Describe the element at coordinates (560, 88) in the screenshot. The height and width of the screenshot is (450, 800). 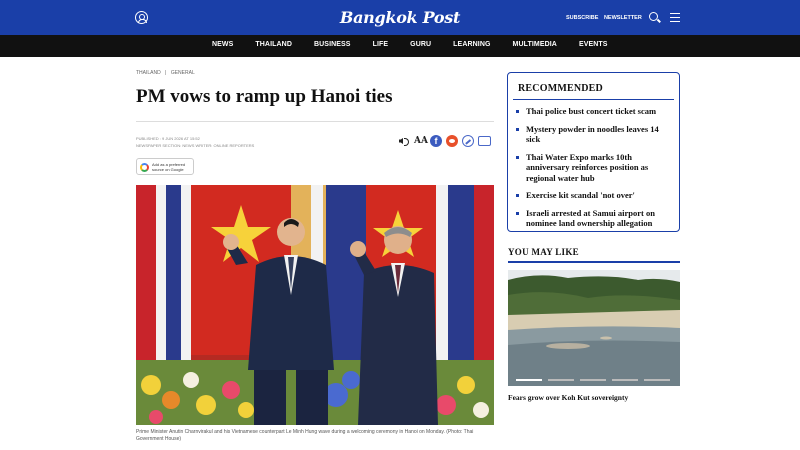
I see `recommended-title: RECOMMENDED` at that location.